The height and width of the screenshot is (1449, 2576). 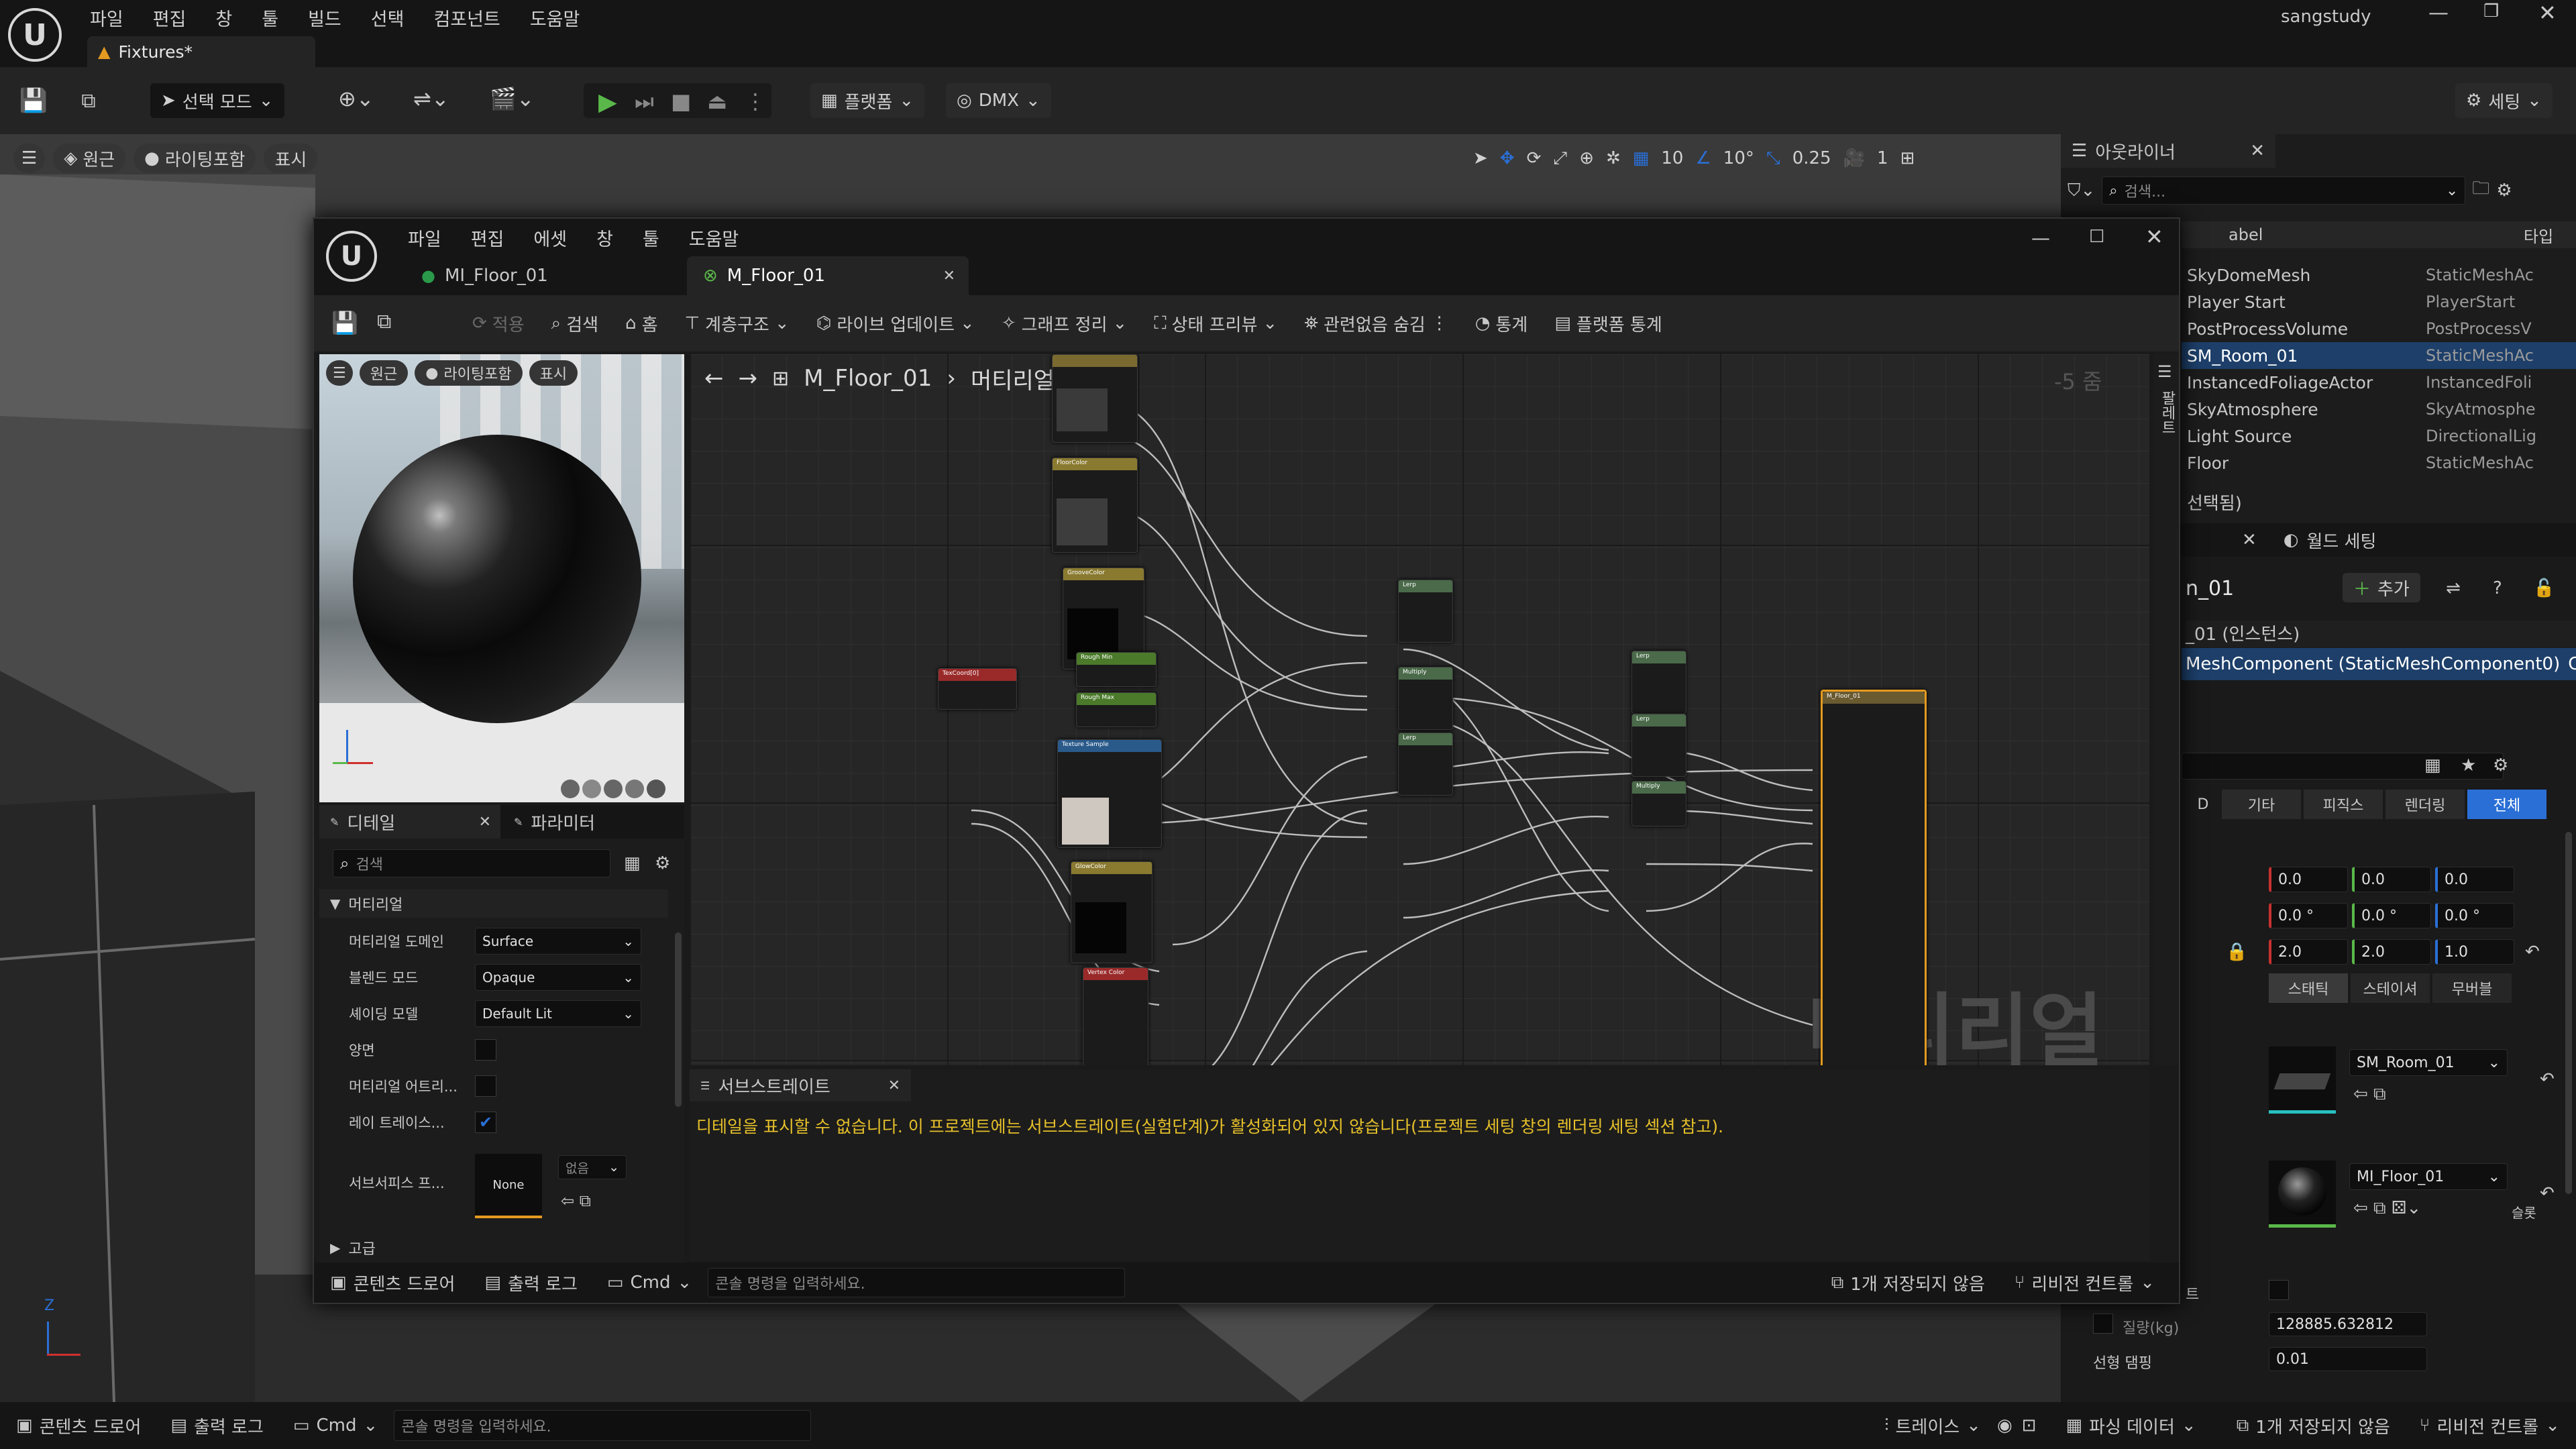 What do you see at coordinates (2379, 436) in the screenshot?
I see `outliner-row: Light Source DirectionalLig` at bounding box center [2379, 436].